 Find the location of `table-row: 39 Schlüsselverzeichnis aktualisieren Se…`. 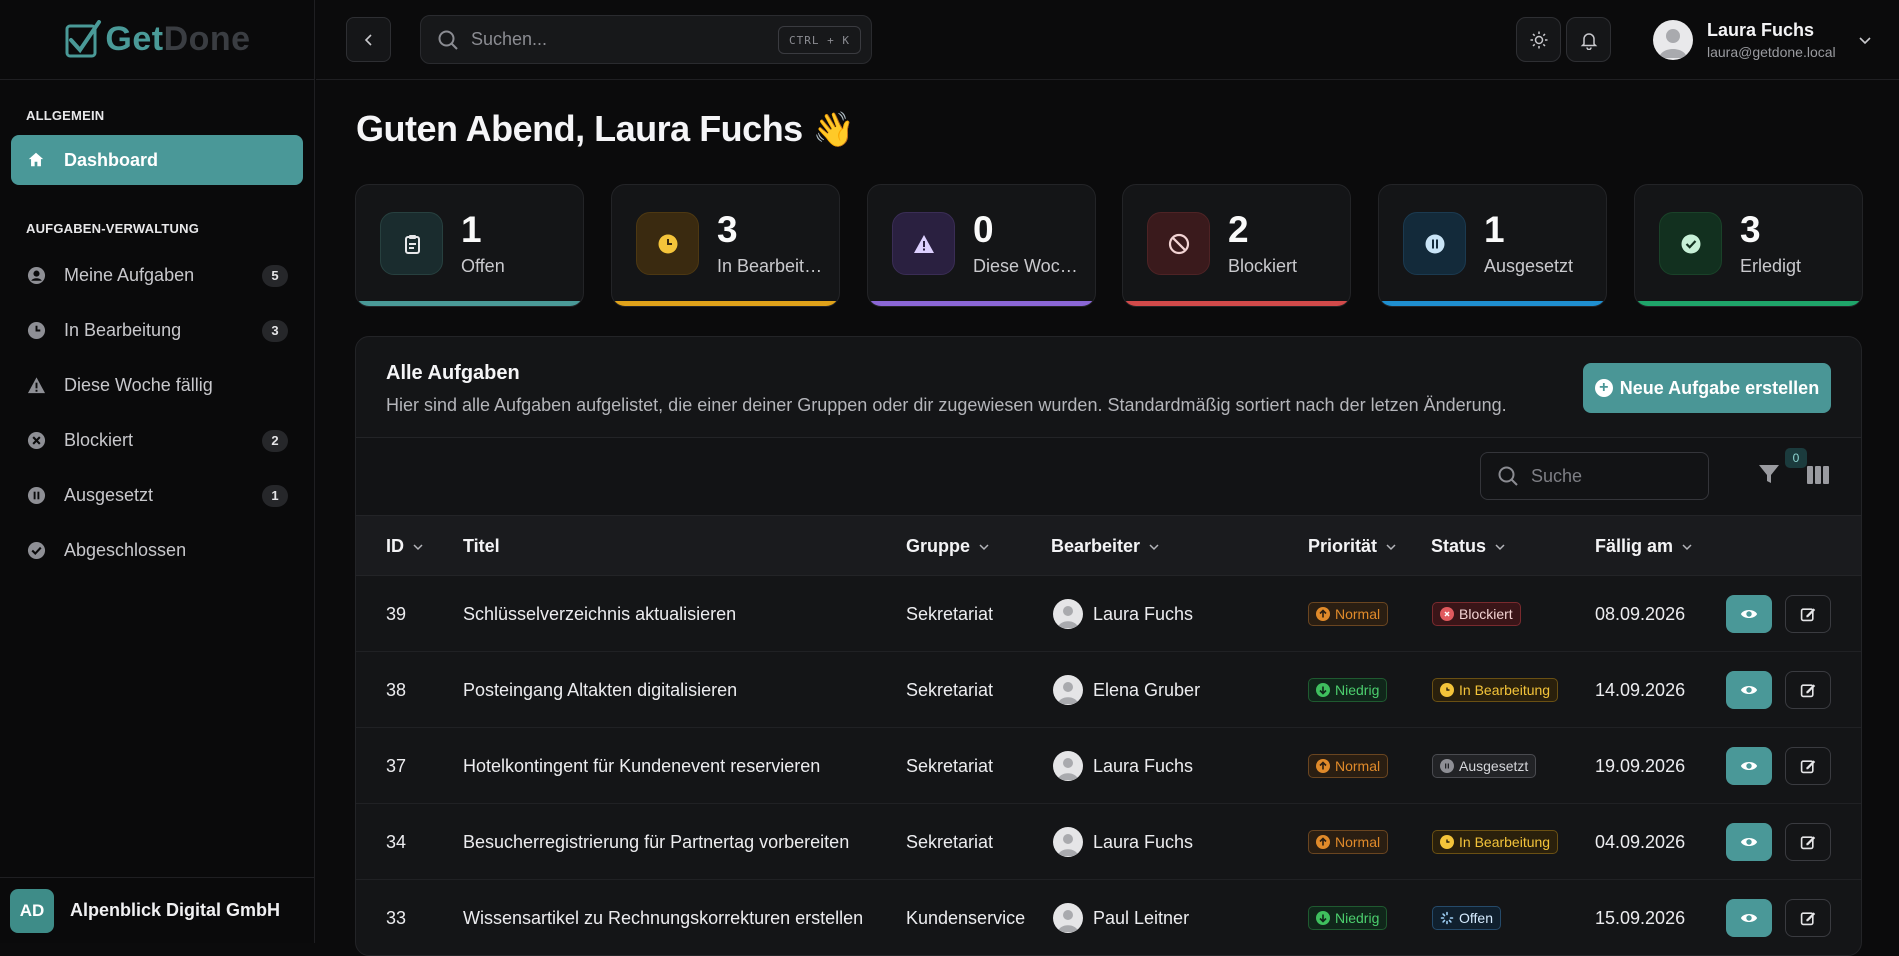

table-row: 39 Schlüsselverzeichnis aktualisieren Se… is located at coordinates (1108, 614).